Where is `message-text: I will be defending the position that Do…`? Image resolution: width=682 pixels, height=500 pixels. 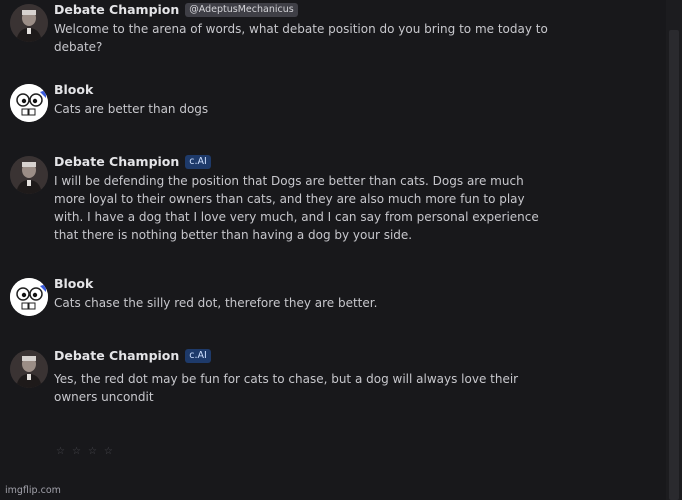 message-text: I will be defending the position that Do… is located at coordinates (296, 208).